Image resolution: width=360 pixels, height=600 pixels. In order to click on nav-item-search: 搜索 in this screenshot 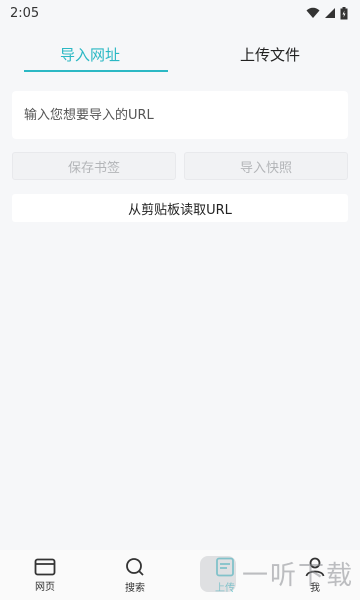, I will do `click(135, 575)`.